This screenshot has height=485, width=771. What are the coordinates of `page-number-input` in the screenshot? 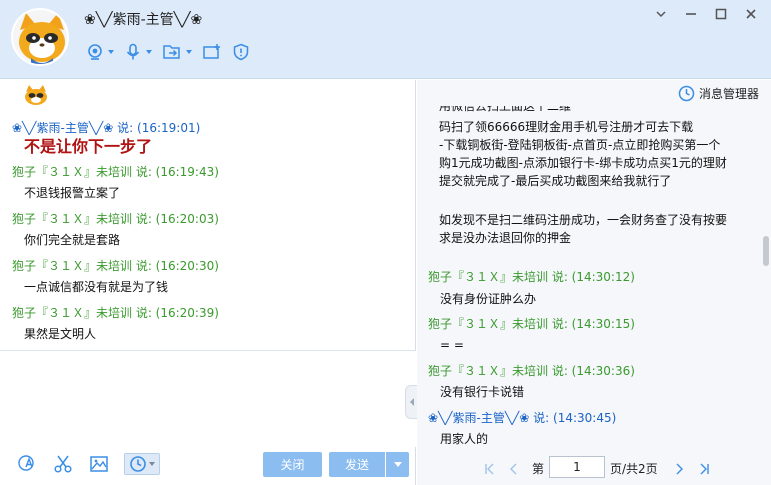 It's located at (577, 467).